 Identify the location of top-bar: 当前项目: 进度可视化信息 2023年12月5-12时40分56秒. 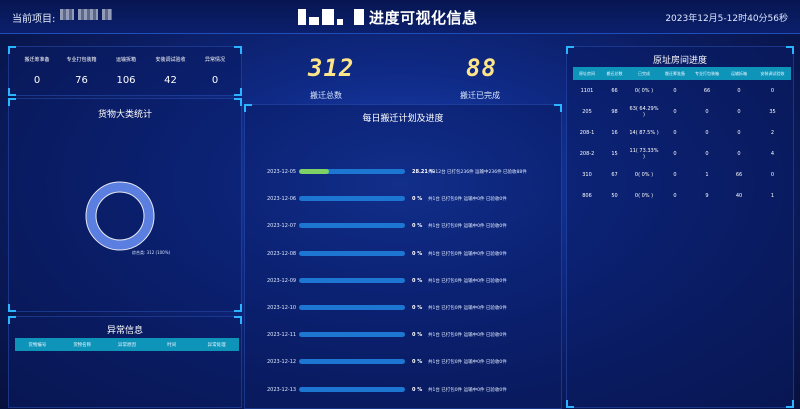
(400, 17).